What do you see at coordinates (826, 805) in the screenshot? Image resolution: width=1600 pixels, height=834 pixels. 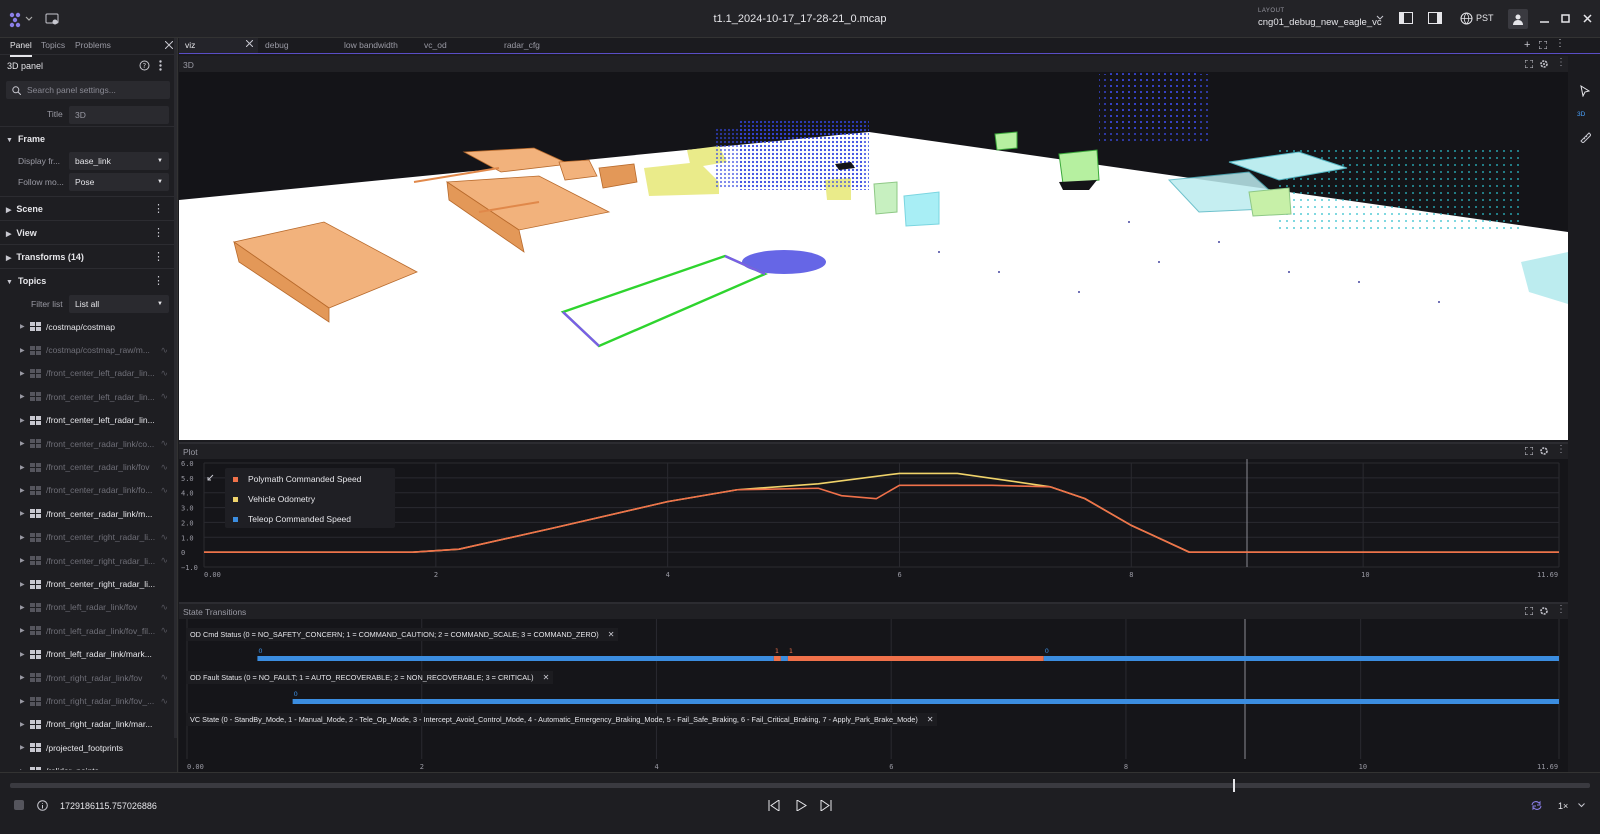 I see `seek-forward-icon` at bounding box center [826, 805].